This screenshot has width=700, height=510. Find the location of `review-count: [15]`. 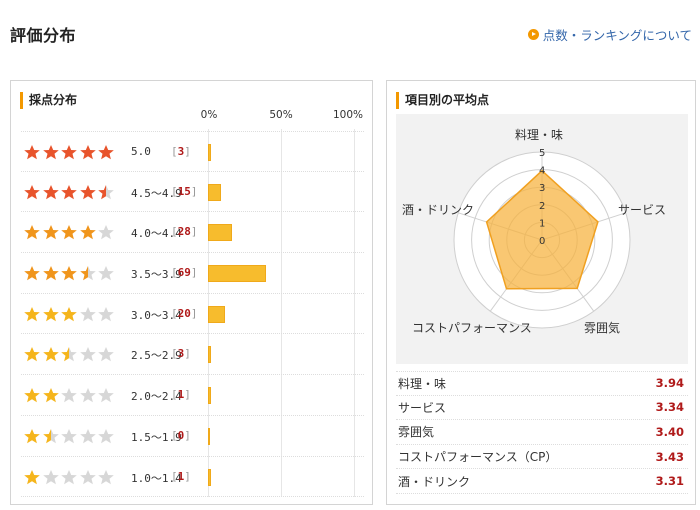

review-count: [15] is located at coordinates (184, 191).